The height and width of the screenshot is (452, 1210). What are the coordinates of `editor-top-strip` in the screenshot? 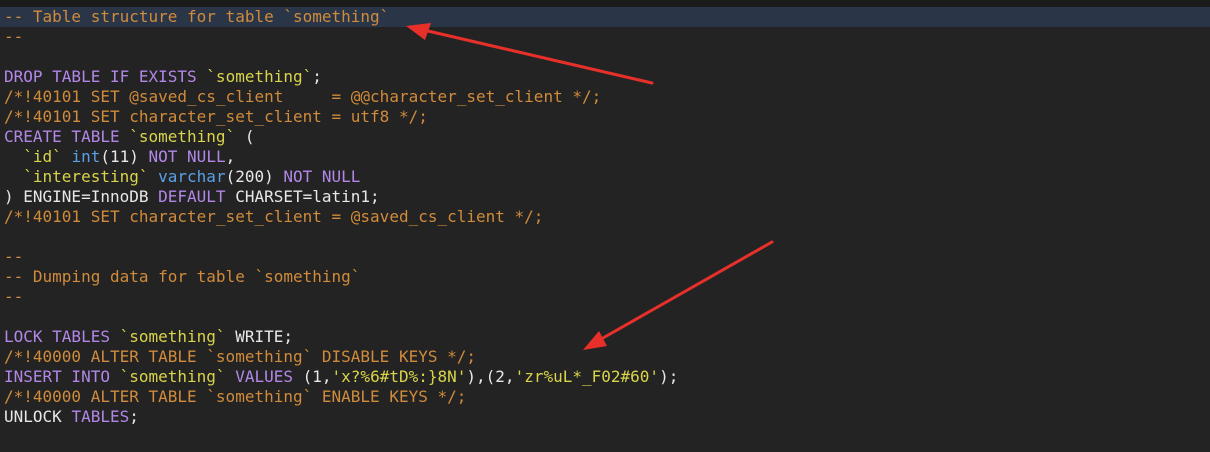 It's located at (605, 3).